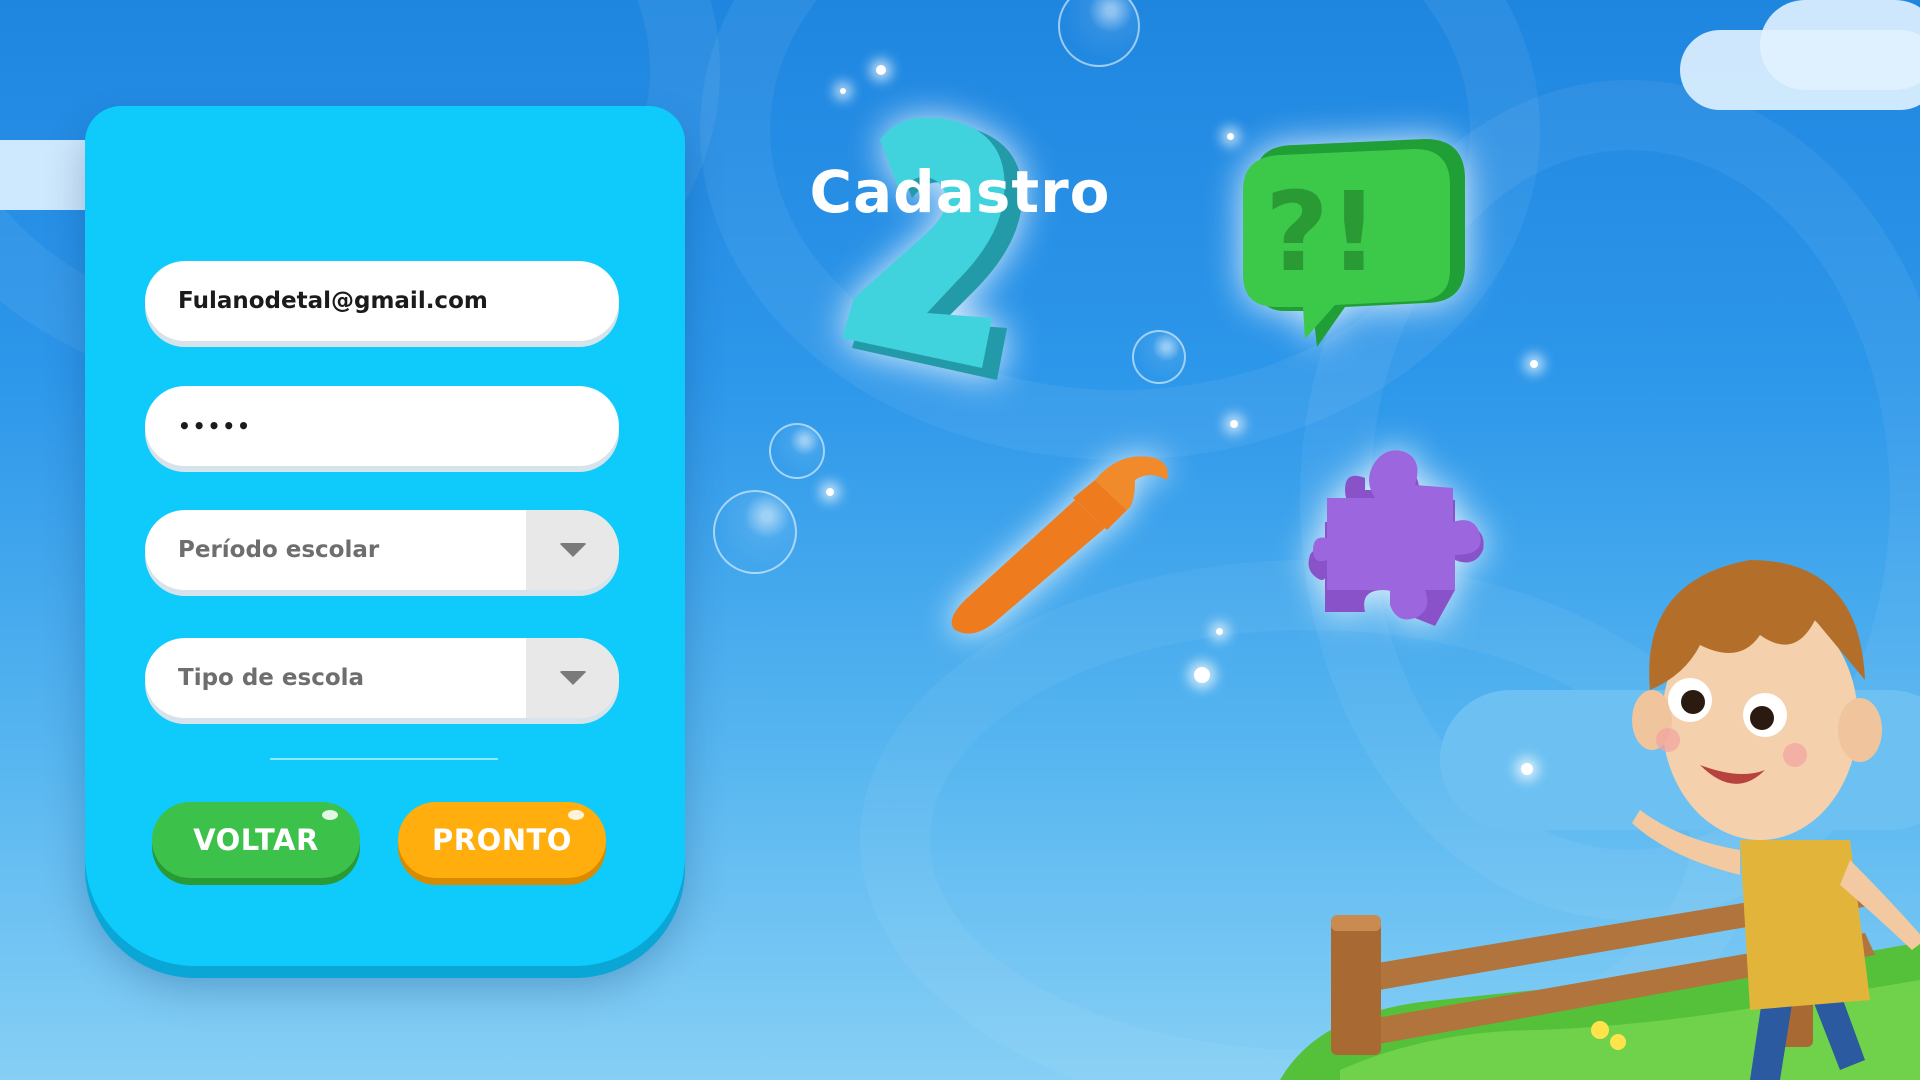  What do you see at coordinates (382, 550) in the screenshot?
I see `school-period-select: Período escolar` at bounding box center [382, 550].